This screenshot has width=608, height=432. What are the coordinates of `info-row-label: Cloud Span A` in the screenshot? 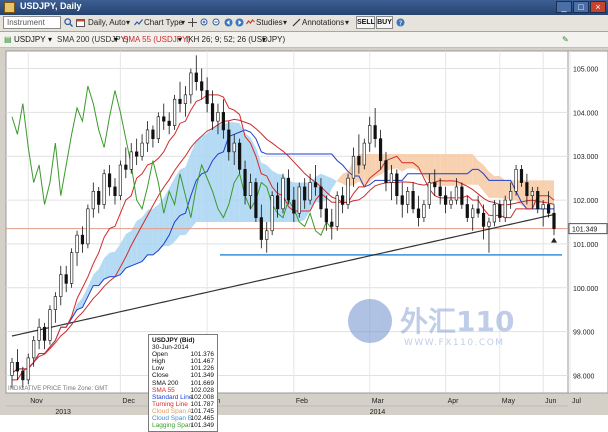 It's located at (172, 411).